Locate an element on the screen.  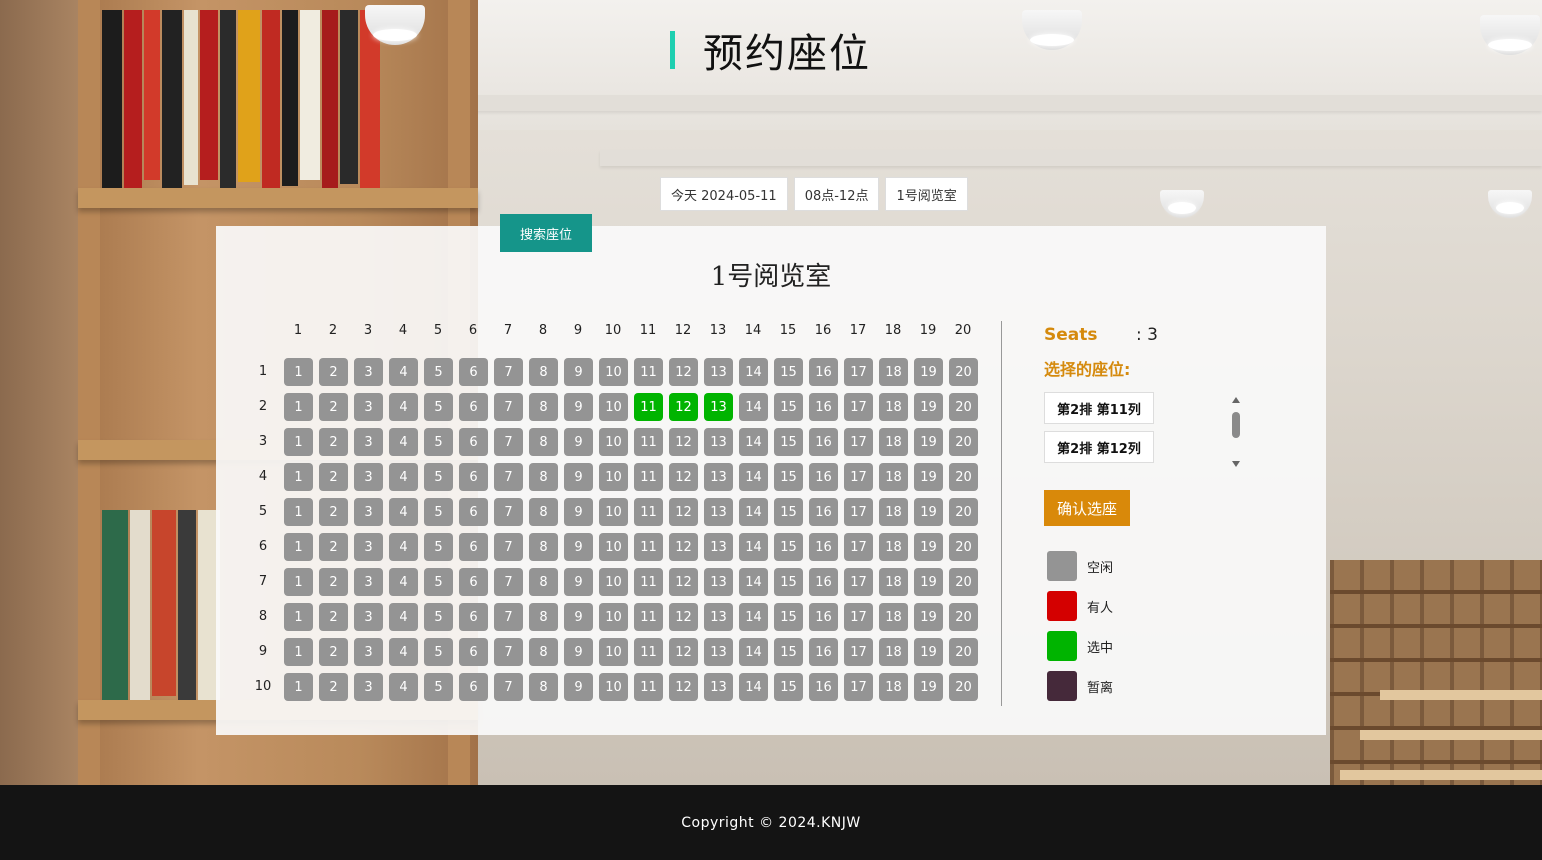
time-select: 08点-12点 is located at coordinates (836, 194).